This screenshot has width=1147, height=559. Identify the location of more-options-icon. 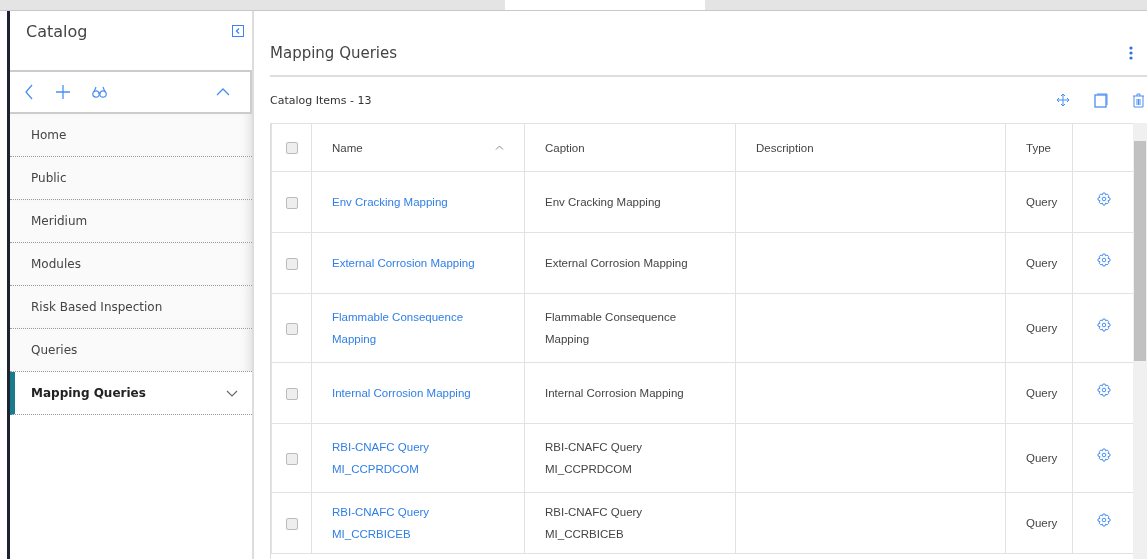
(1131, 53).